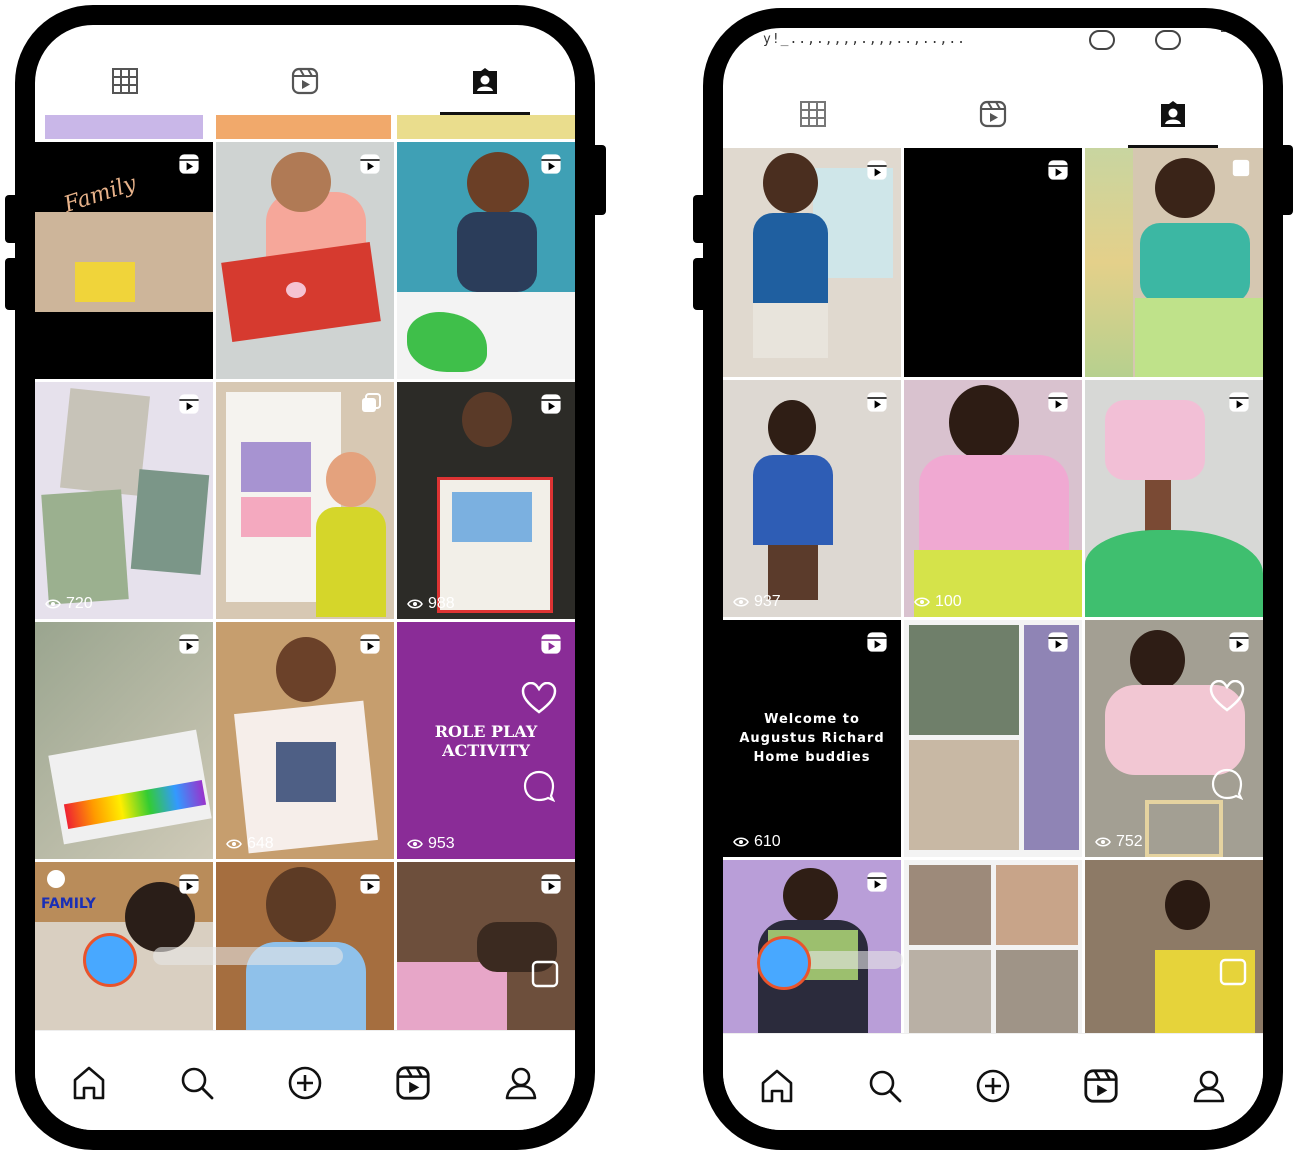 The height and width of the screenshot is (1150, 1293). I want to click on view-count: 720, so click(69, 604).